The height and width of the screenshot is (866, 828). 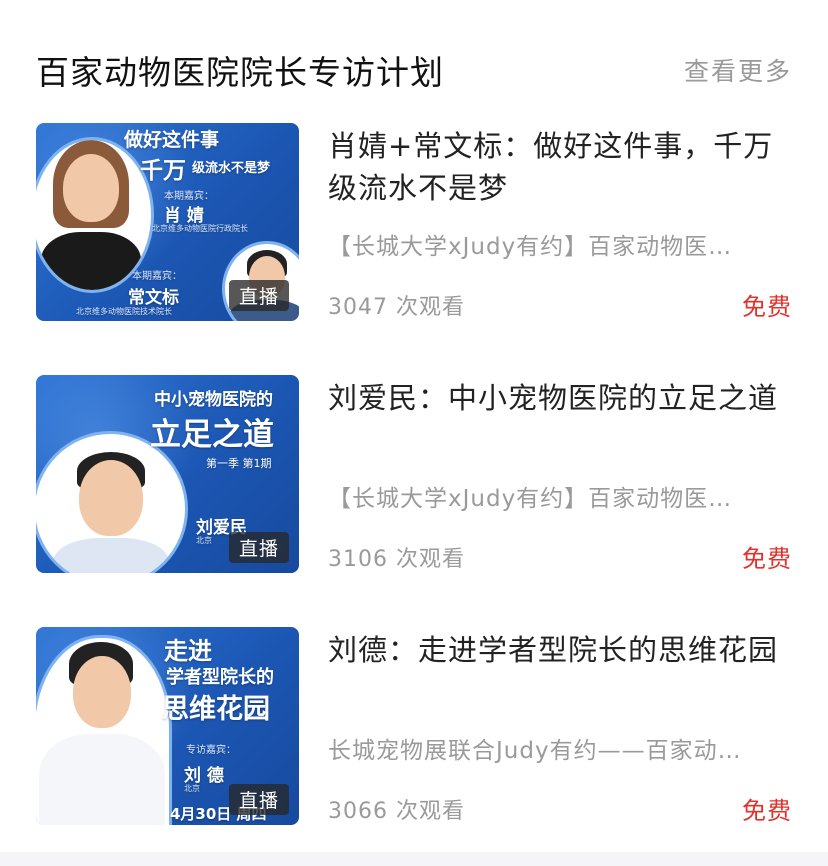 I want to click on section-title: 百家动物医院院长专访计划, so click(x=240, y=72).